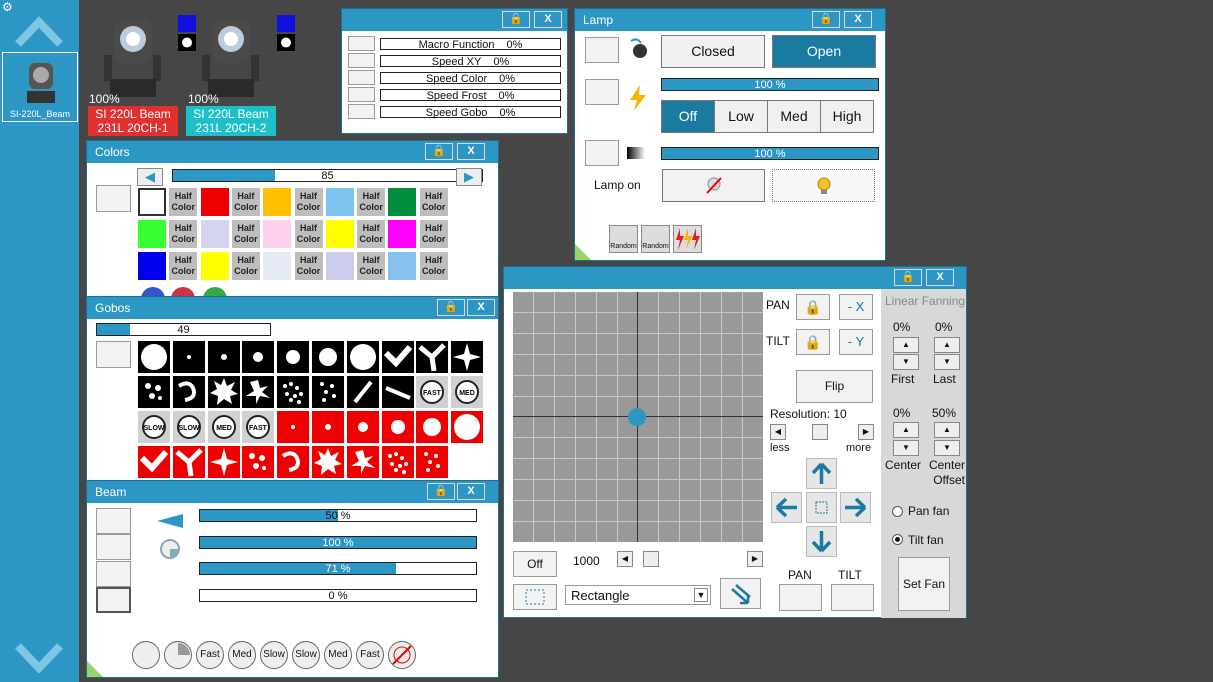 The height and width of the screenshot is (682, 1213). What do you see at coordinates (602, 50) in the screenshot?
I see `lamp-shutter-preset-button` at bounding box center [602, 50].